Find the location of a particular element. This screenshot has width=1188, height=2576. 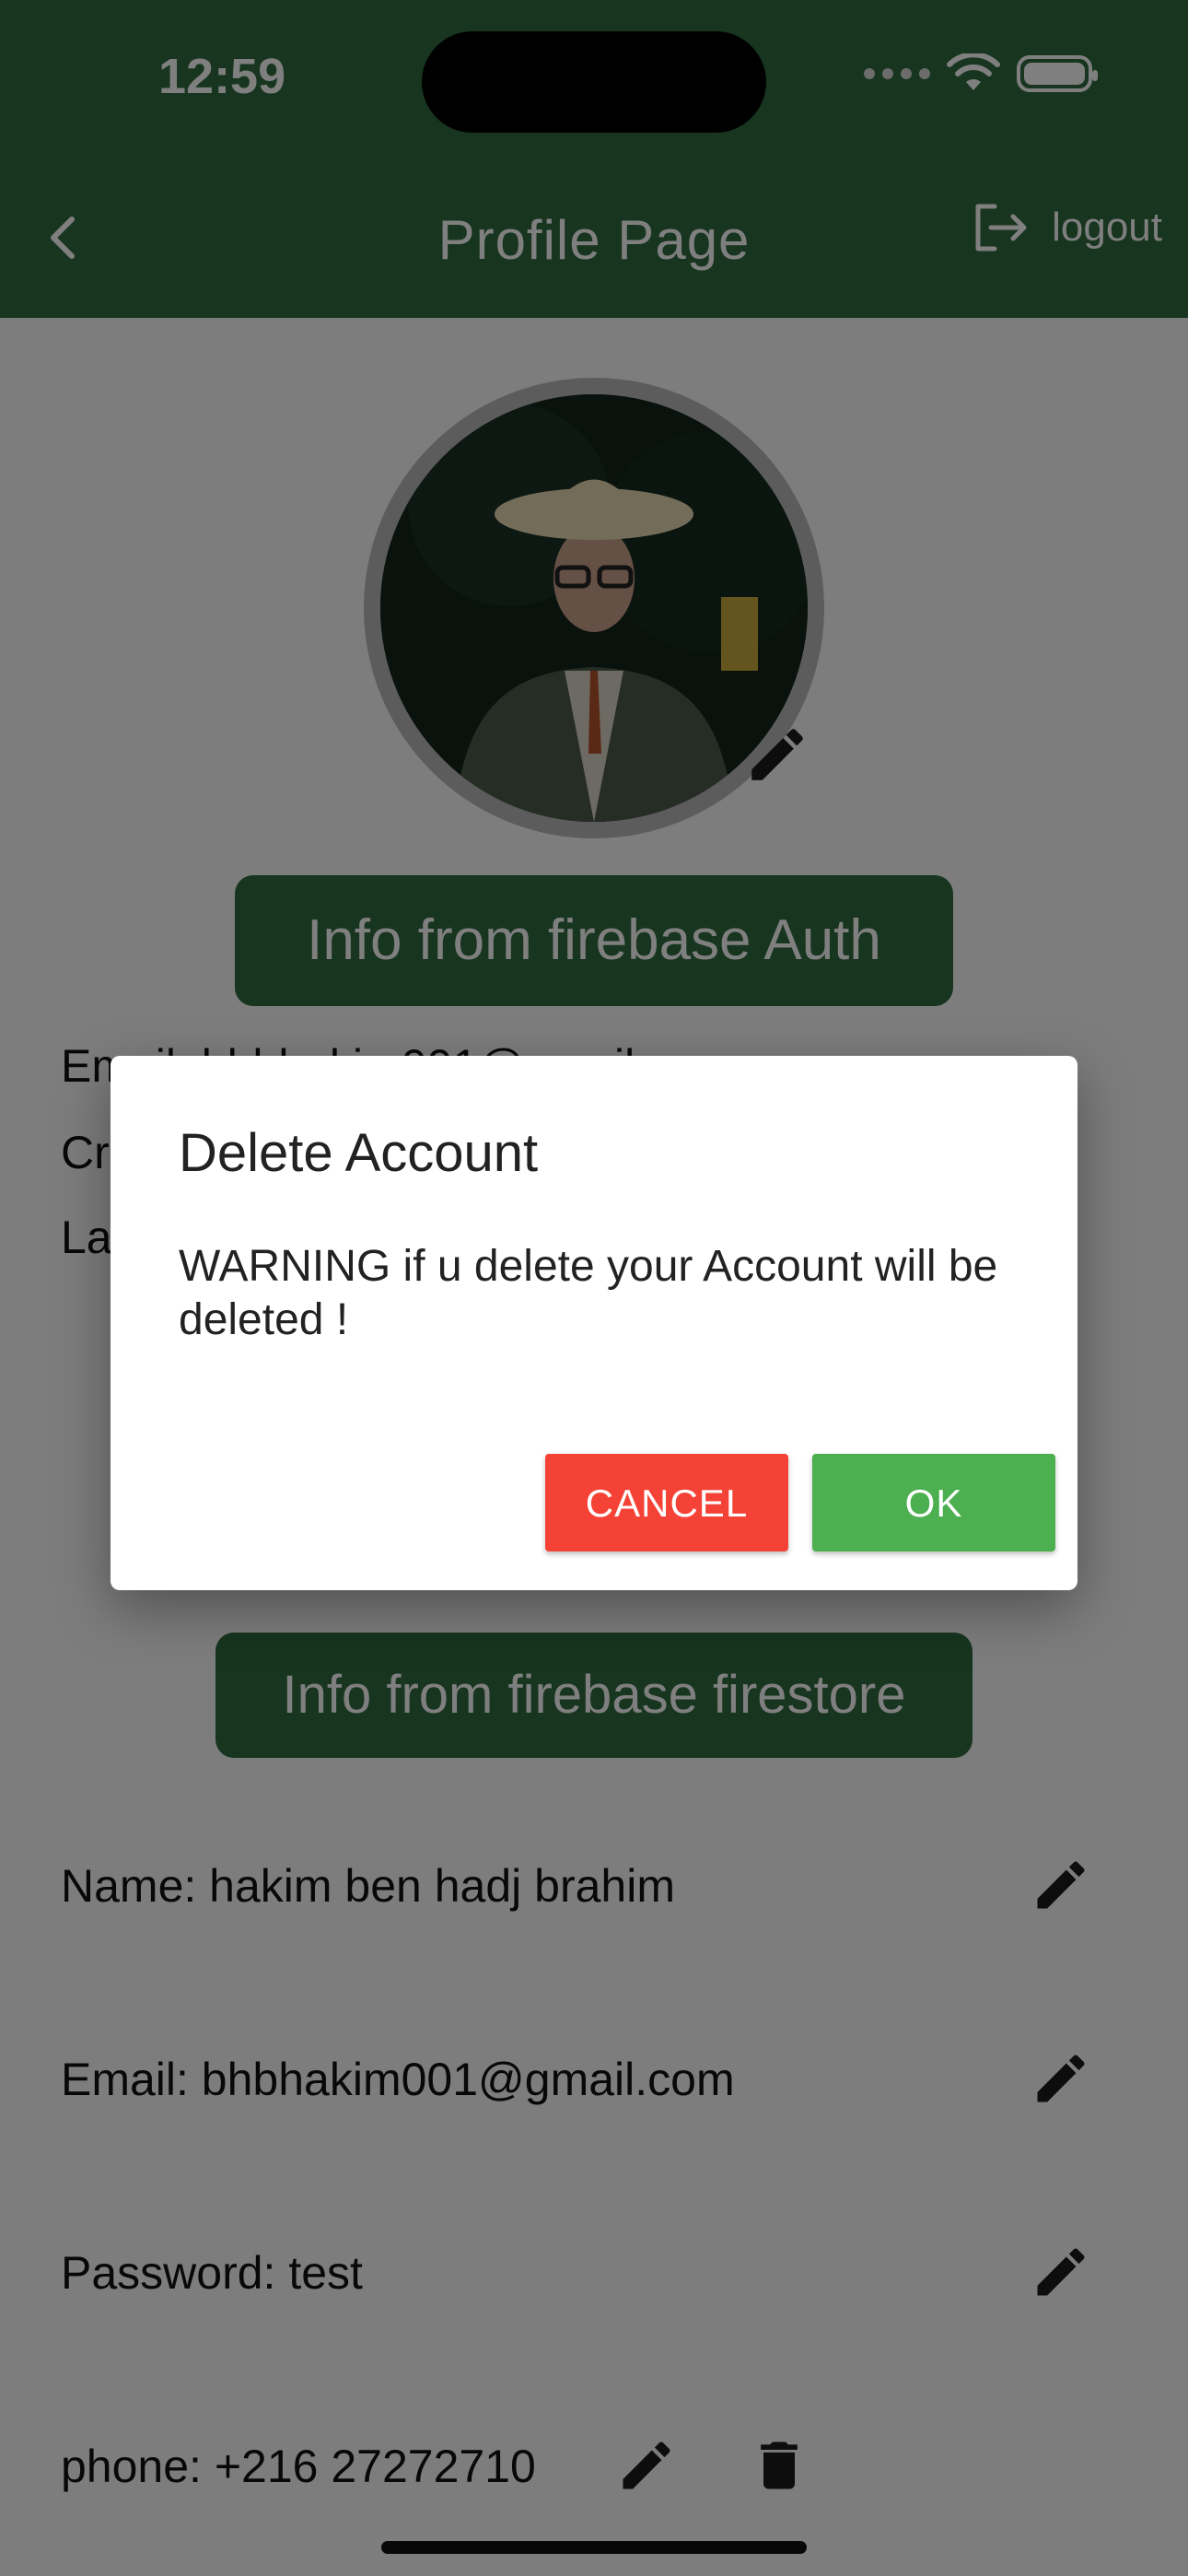

ok-button: OK is located at coordinates (934, 1502).